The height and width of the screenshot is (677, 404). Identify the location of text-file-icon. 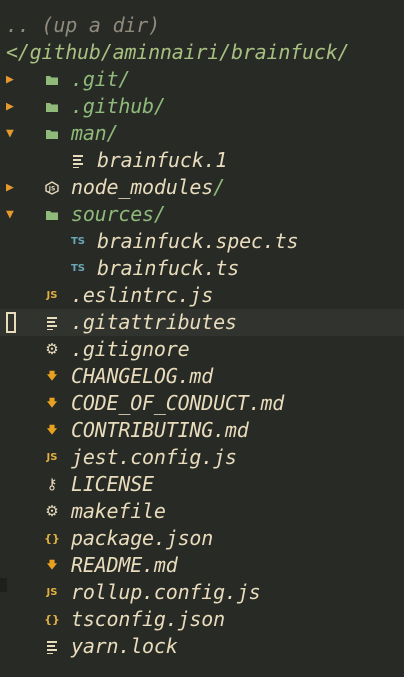
(78, 160).